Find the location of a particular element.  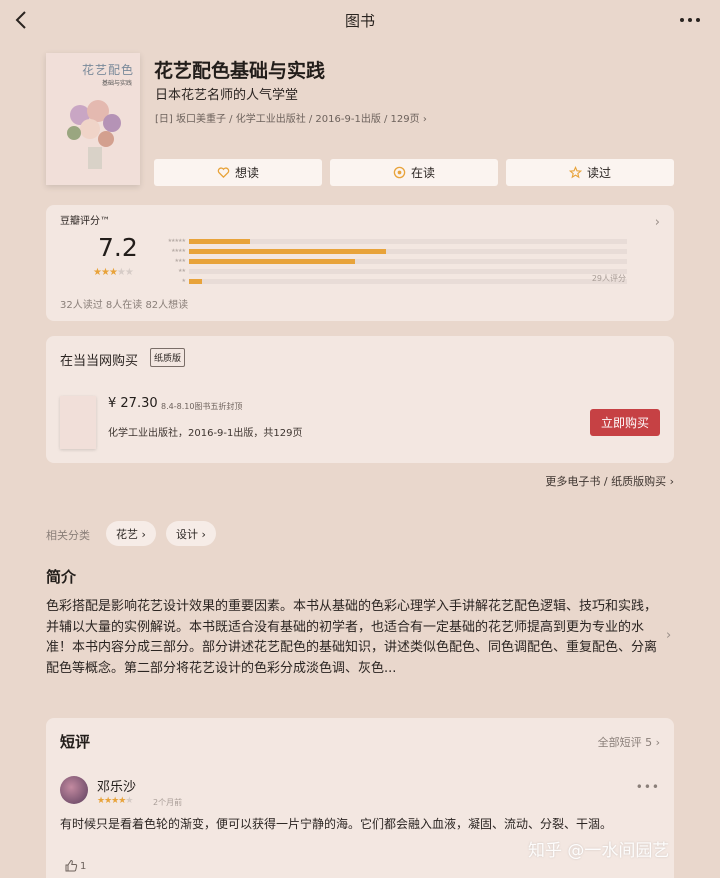

intro-heading: 简介 is located at coordinates (61, 577).